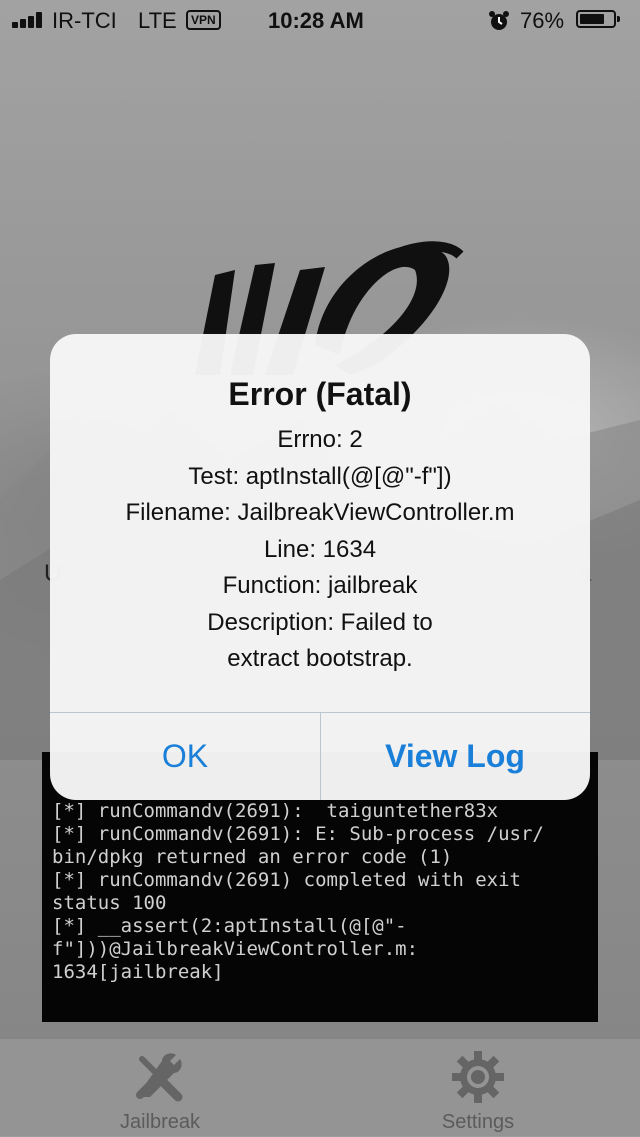 Image resolution: width=640 pixels, height=1137 pixels. Describe the element at coordinates (320, 512) in the screenshot. I see `alert-line-filename: Filename: JailbreakViewController.m` at that location.